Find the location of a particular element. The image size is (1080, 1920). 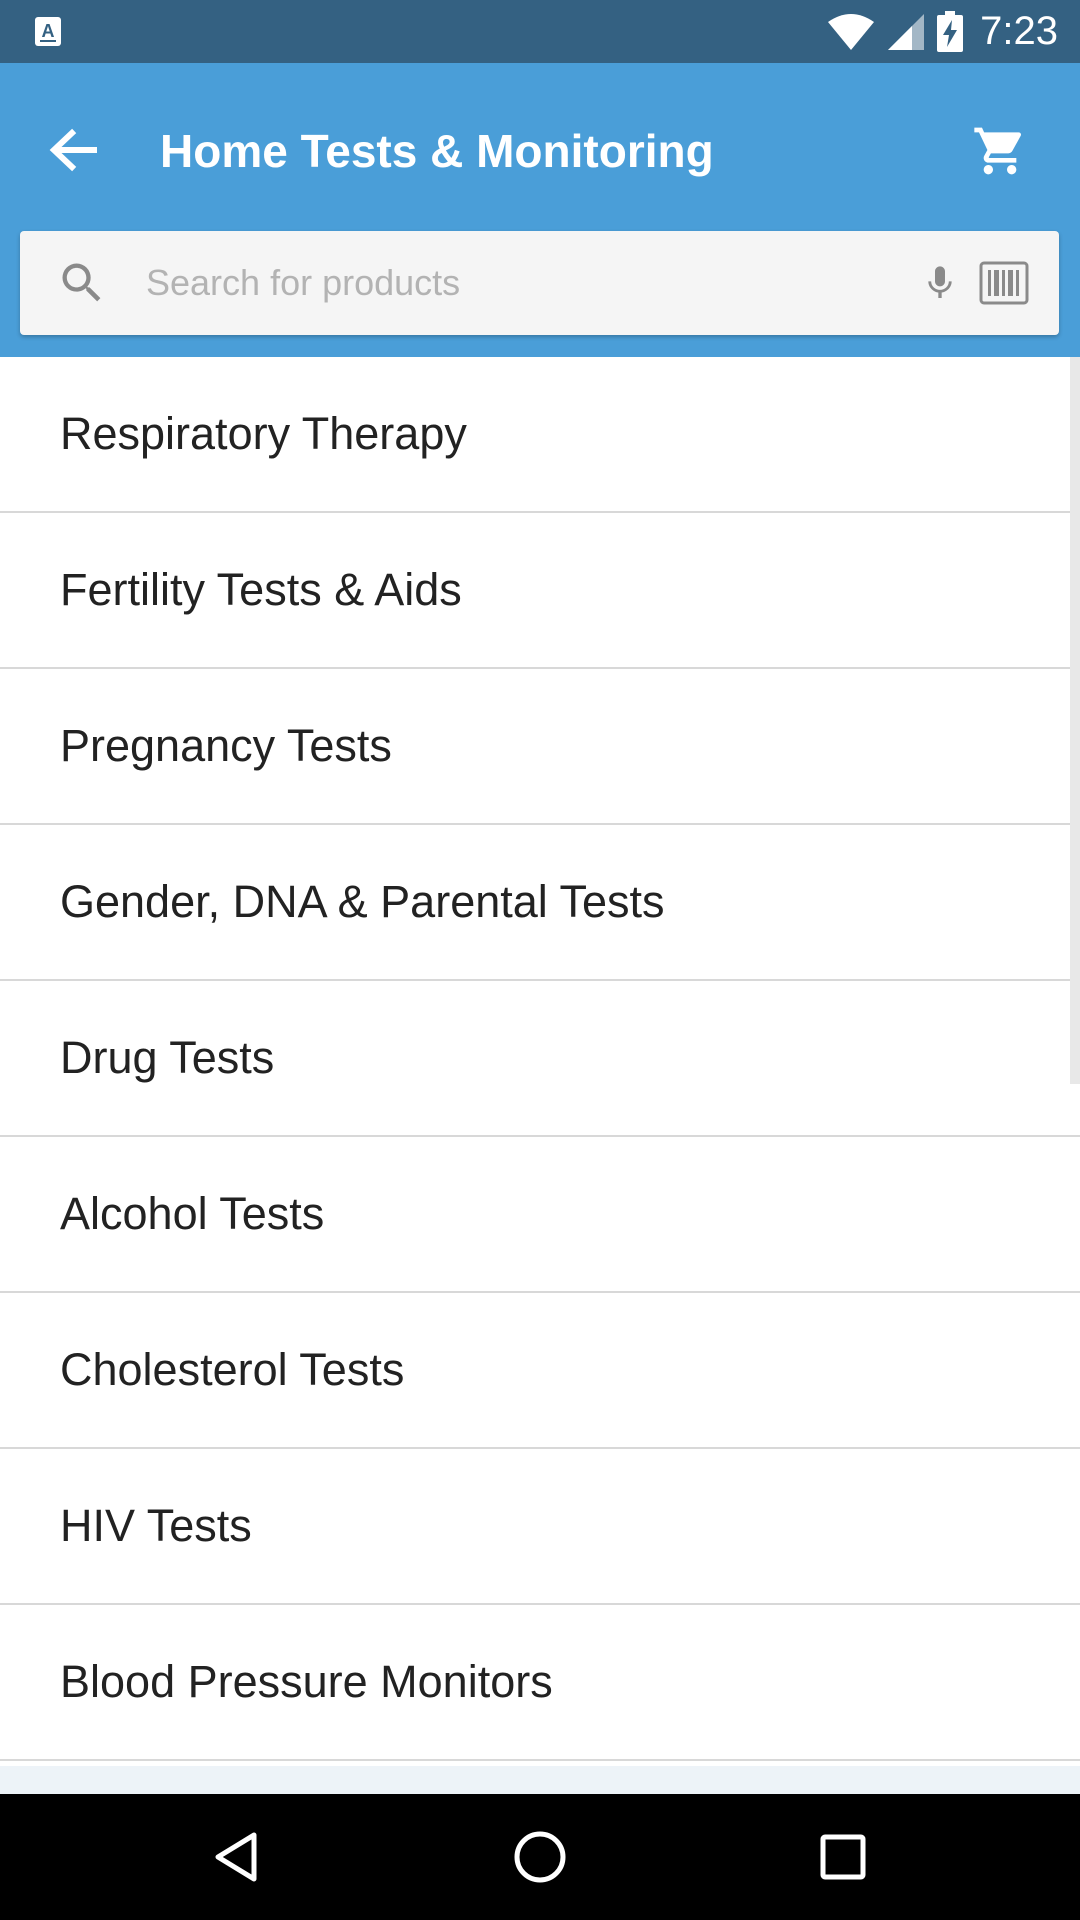

category-label: Gender, DNA & Parental Tests is located at coordinates (362, 901).